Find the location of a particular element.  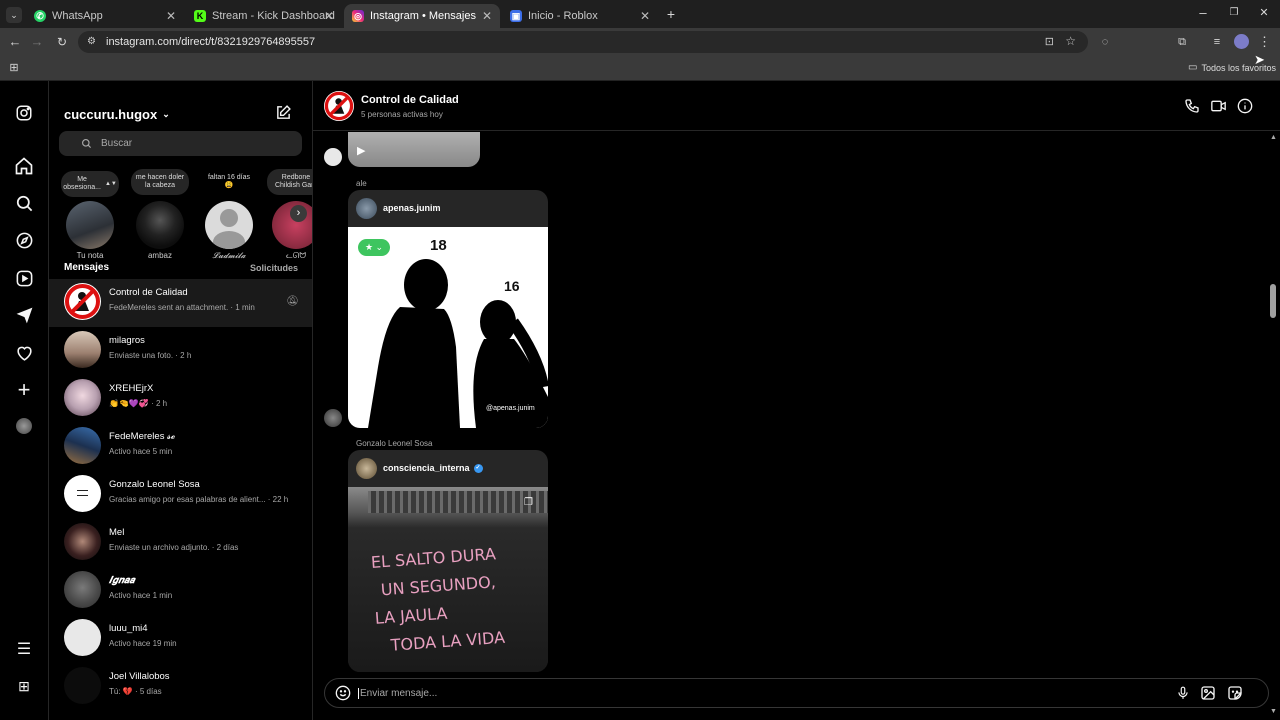

video-call-icon is located at coordinates (1218, 108).